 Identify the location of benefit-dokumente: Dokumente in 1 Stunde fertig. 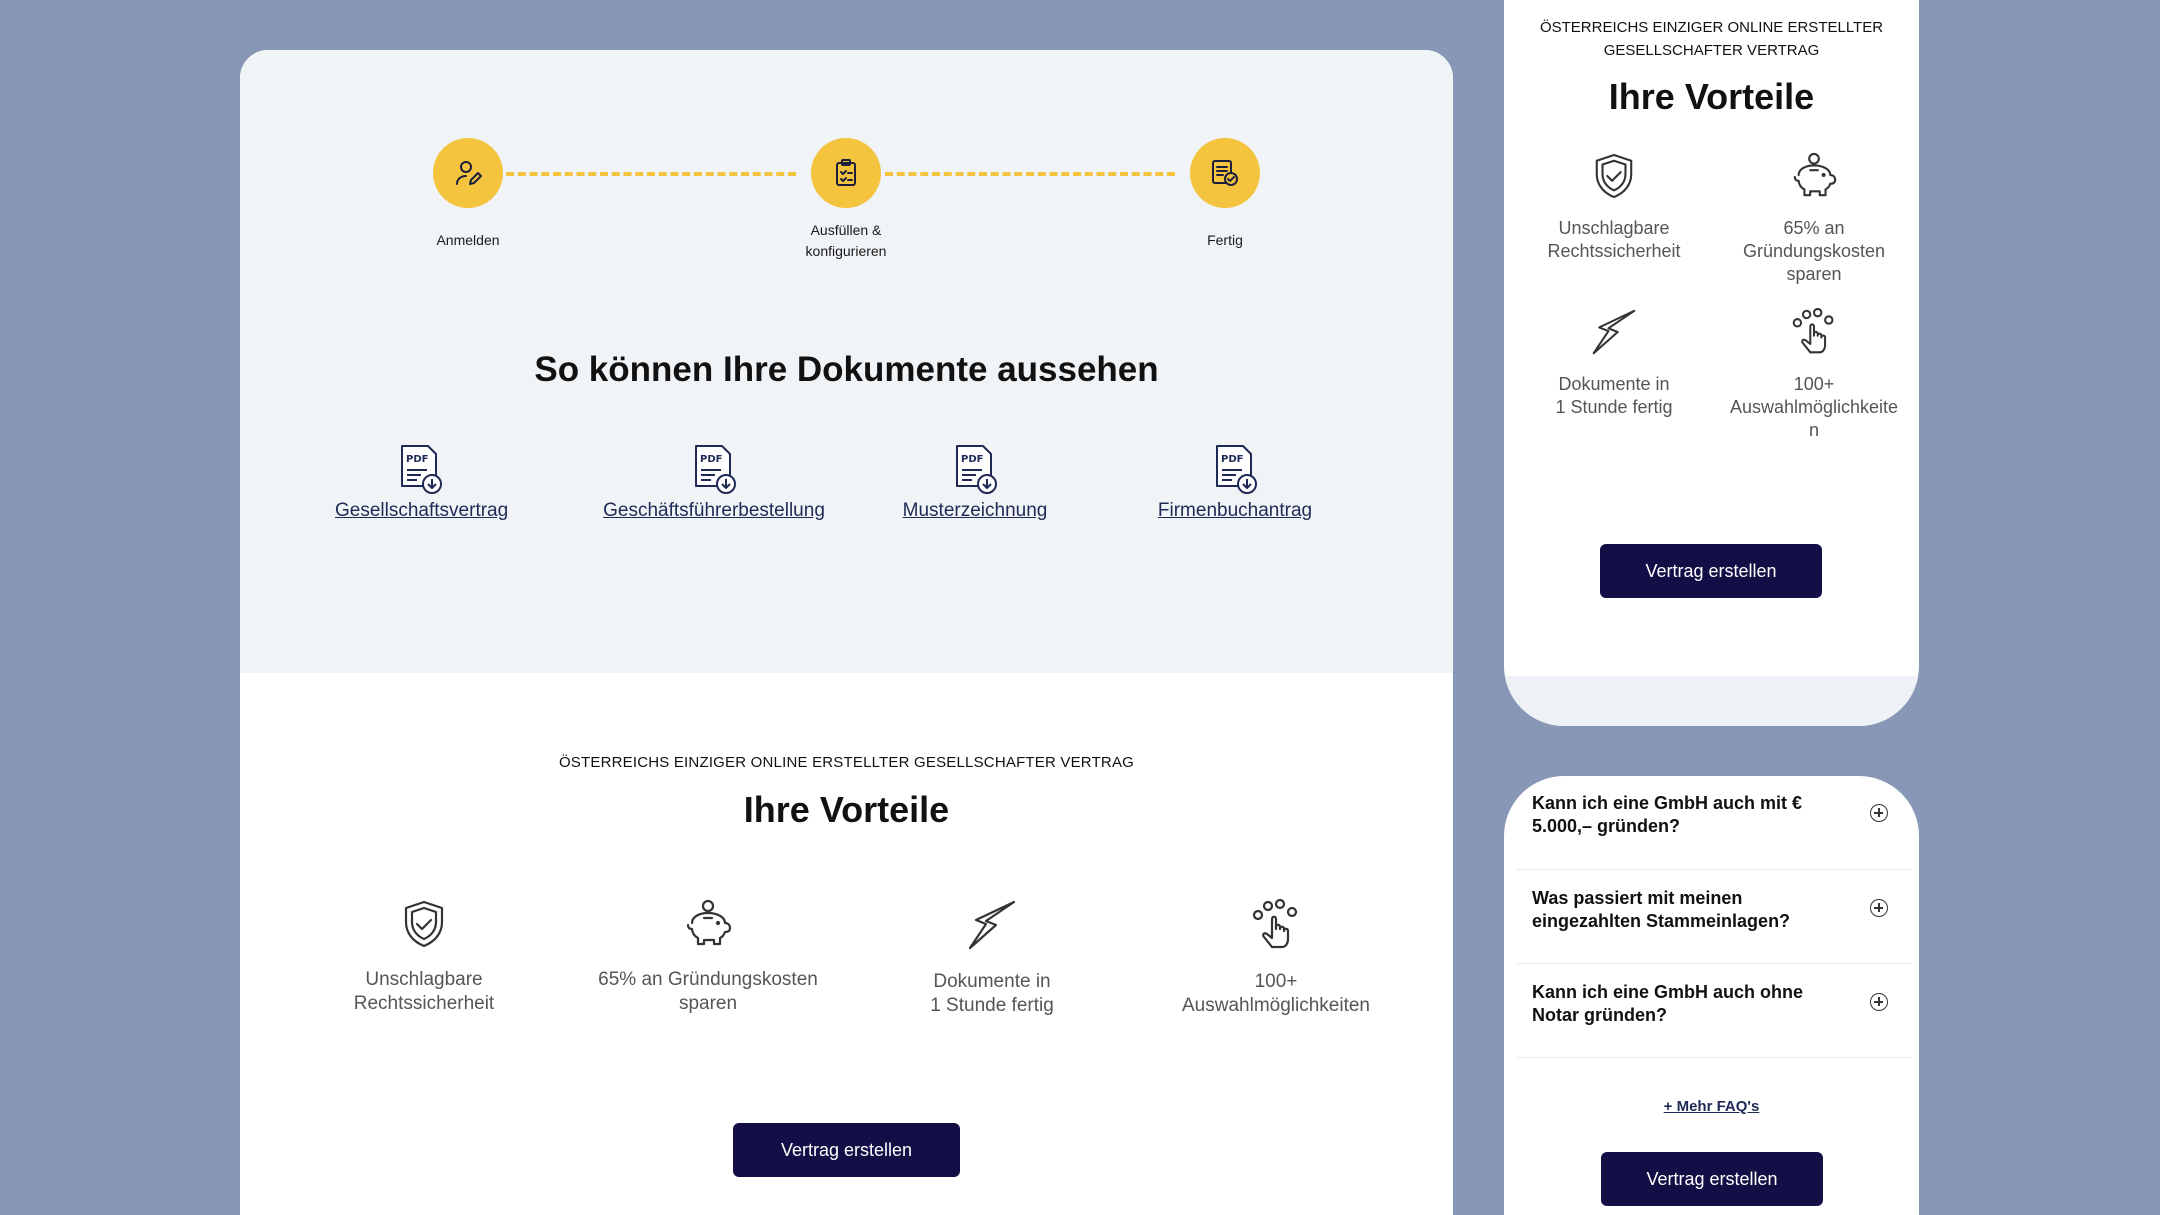
(992, 958).